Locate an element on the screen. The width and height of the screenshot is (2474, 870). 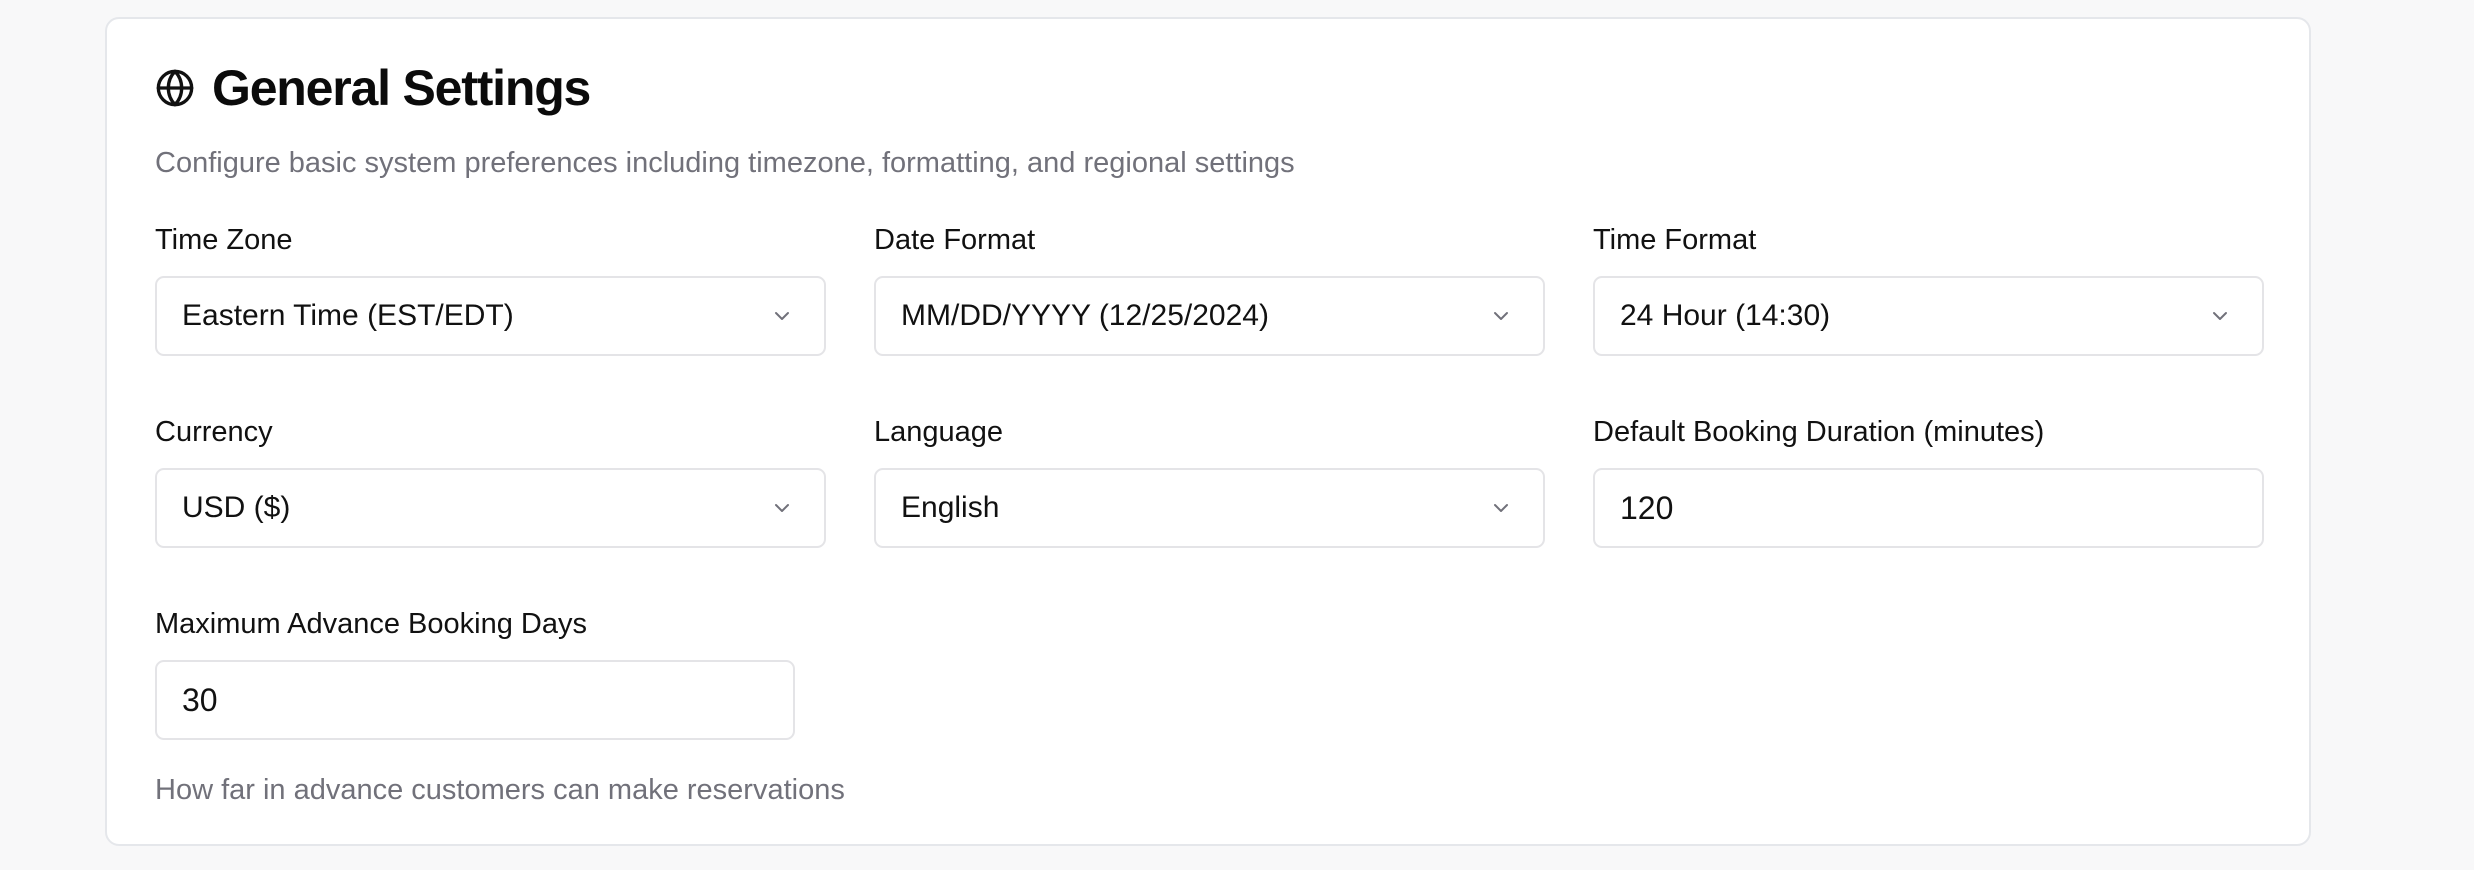
time-format-select: 24 Hour (14:30) is located at coordinates (1928, 316).